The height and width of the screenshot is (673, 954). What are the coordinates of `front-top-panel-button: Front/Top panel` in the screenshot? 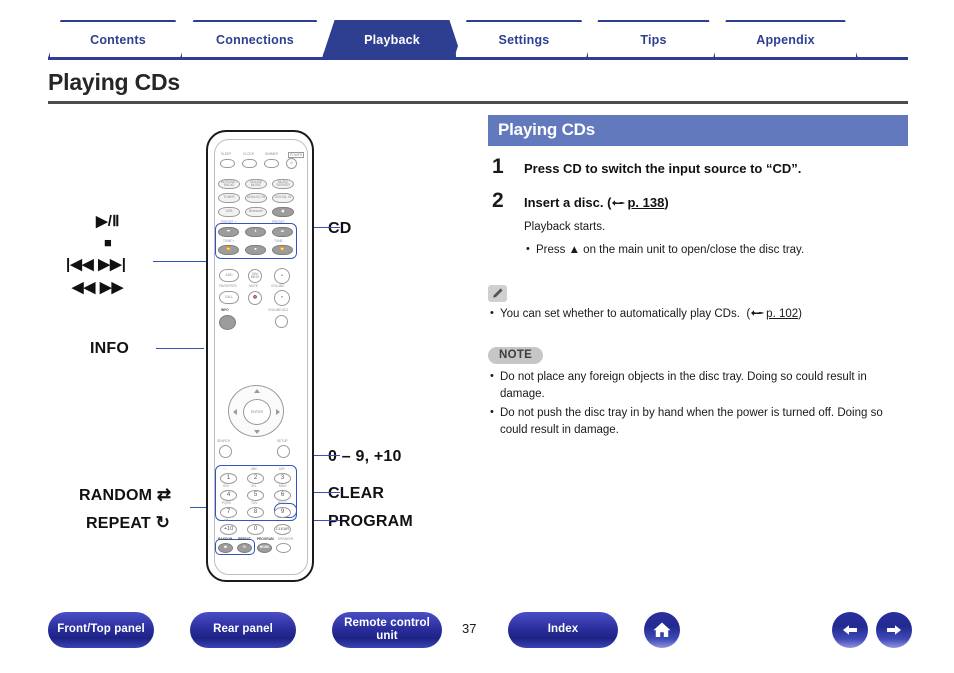 It's located at (101, 630).